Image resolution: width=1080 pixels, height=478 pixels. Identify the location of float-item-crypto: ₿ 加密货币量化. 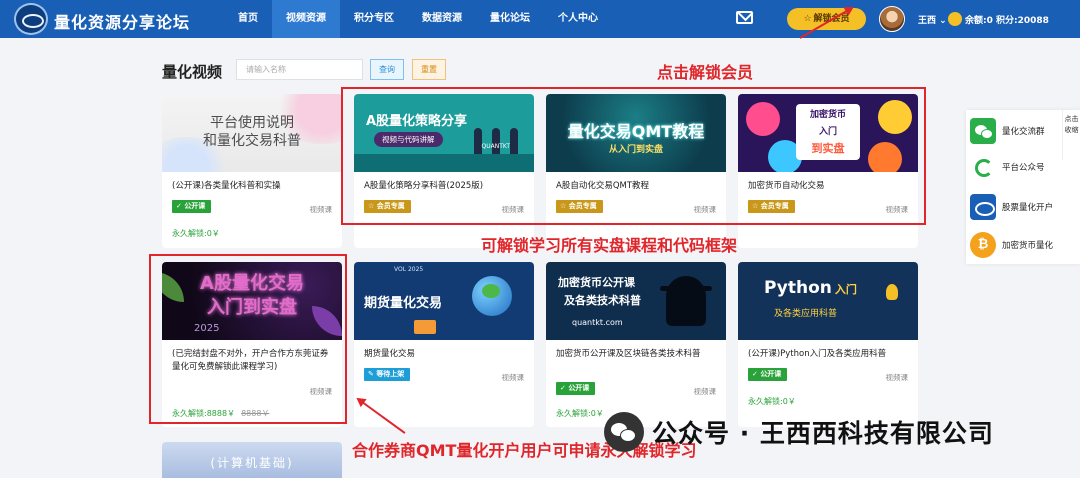
(1011, 245).